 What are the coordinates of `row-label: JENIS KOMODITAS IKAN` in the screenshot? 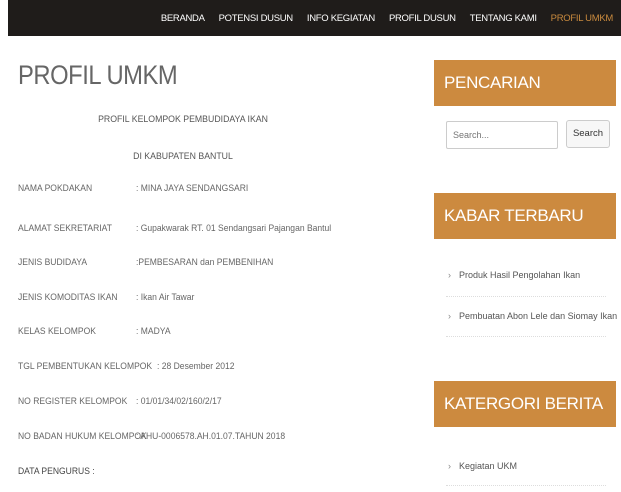 It's located at (68, 297).